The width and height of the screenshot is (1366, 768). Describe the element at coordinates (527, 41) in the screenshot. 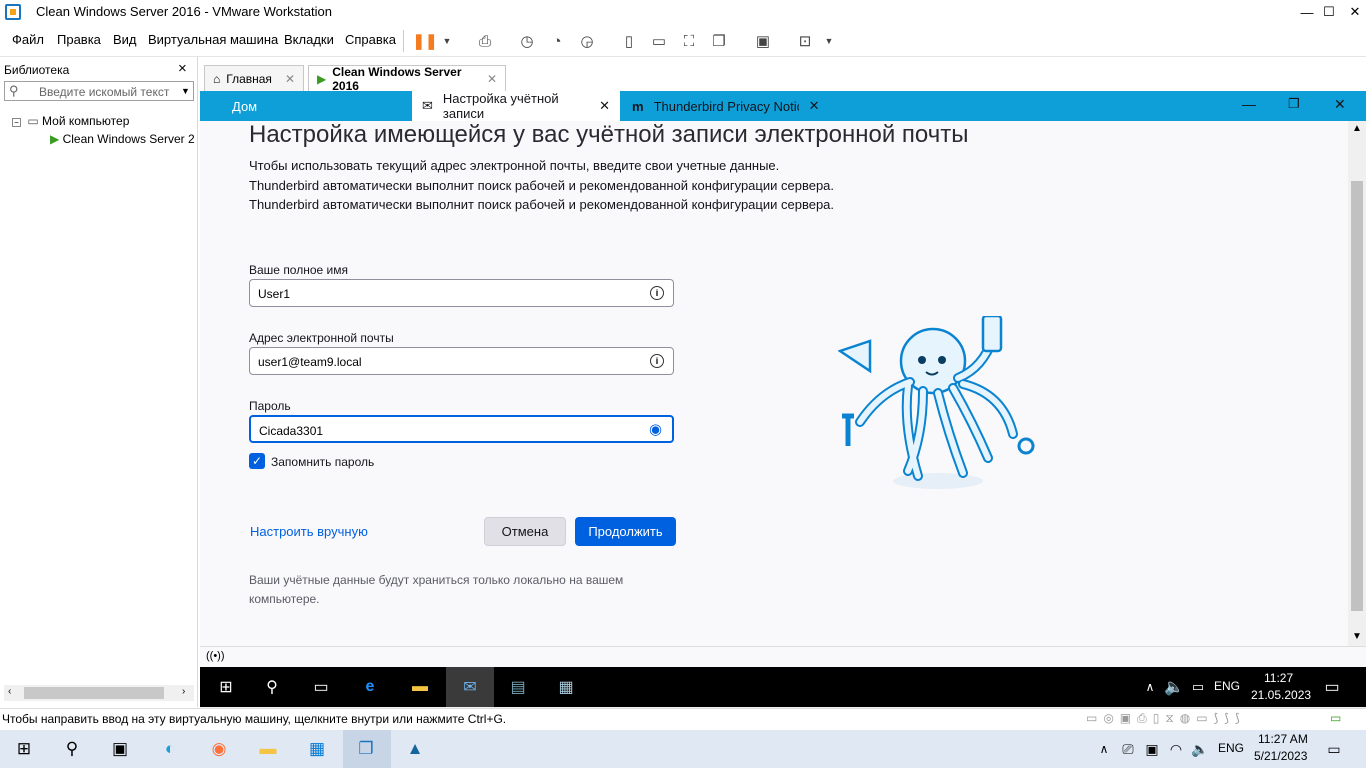

I see `snapshot-icon: ◷` at that location.